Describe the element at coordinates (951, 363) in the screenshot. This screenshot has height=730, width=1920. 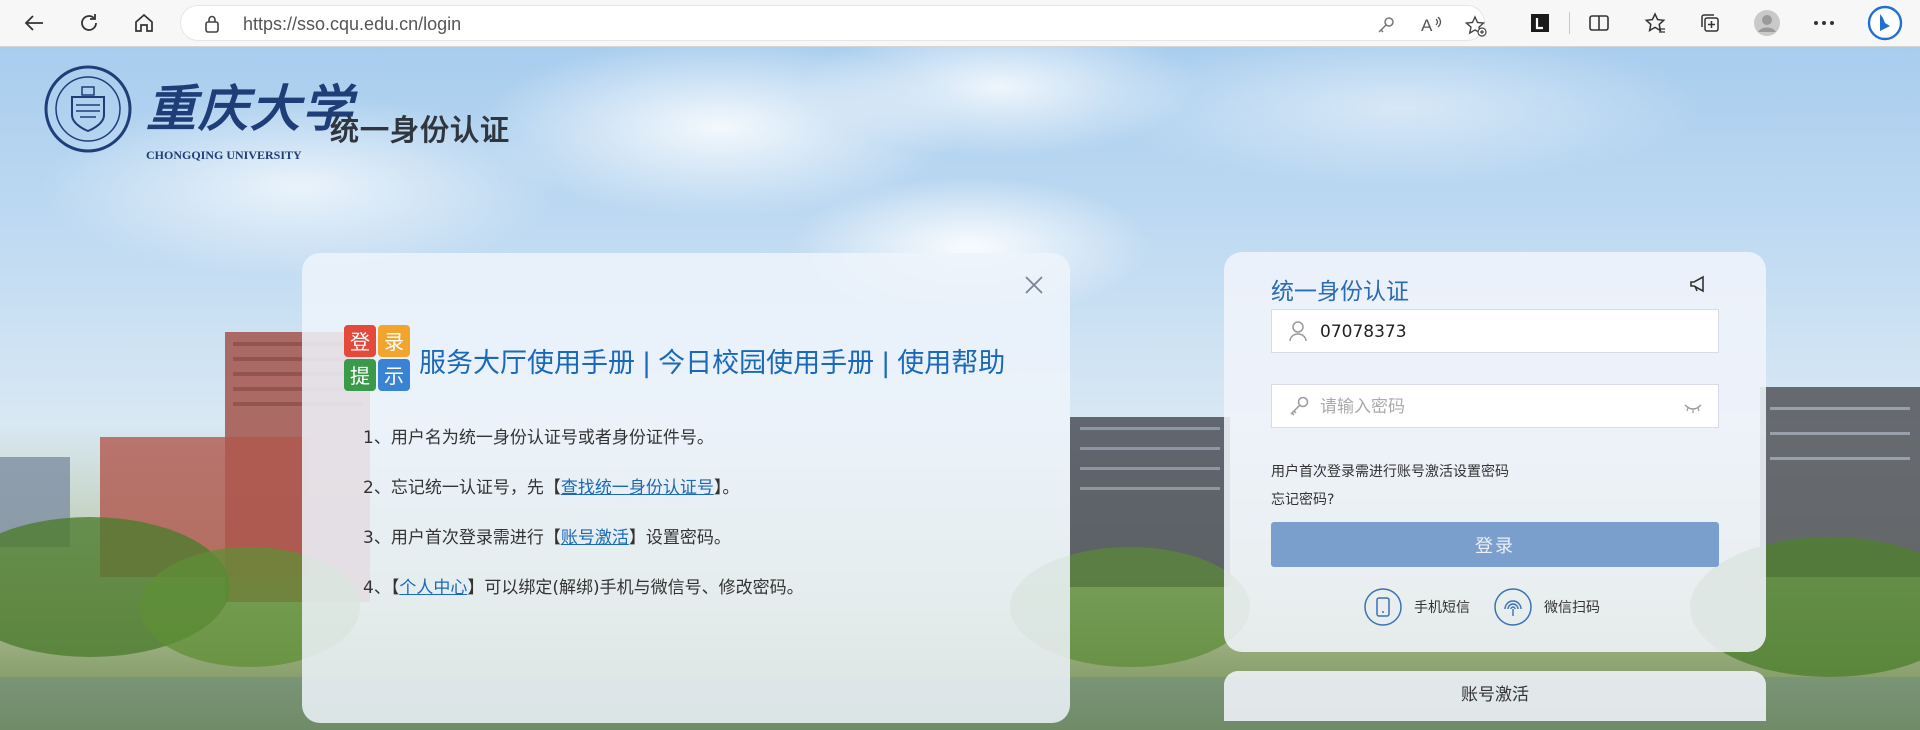
I see `help-link: 使用帮助` at that location.